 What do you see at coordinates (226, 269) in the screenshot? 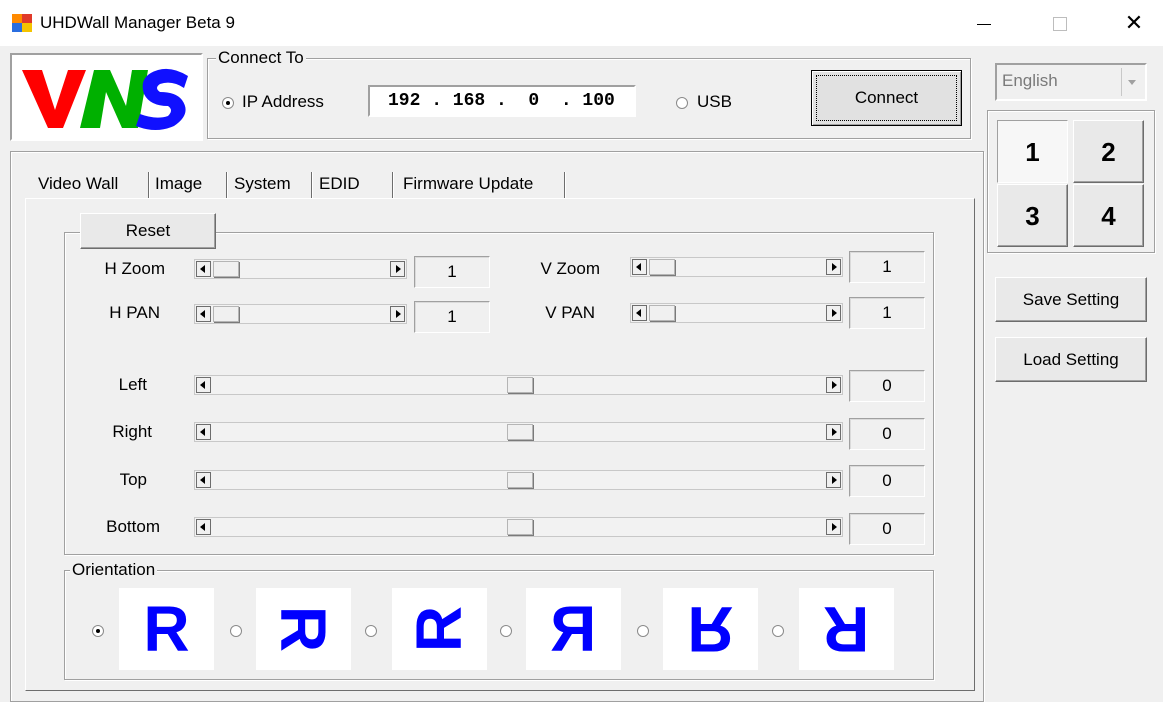
I see `h-zoom-thumb` at bounding box center [226, 269].